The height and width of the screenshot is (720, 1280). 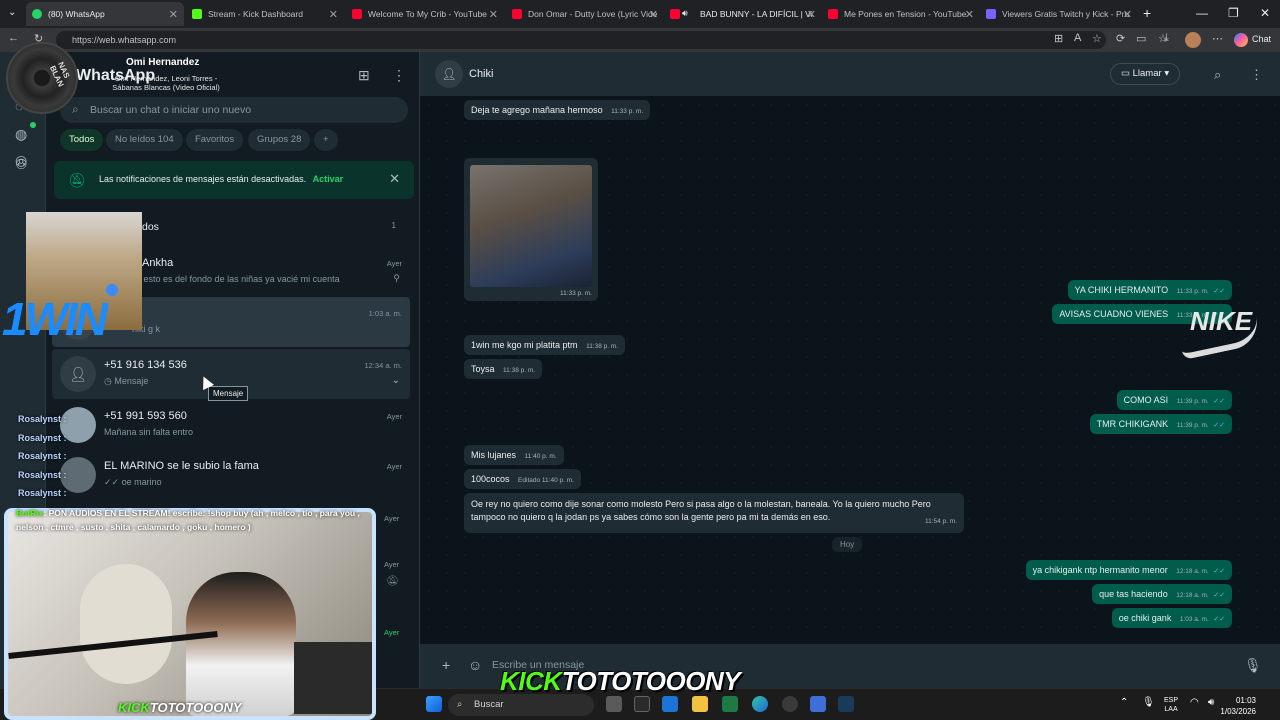 What do you see at coordinates (847, 544) in the screenshot?
I see `date-divider: Hoy` at bounding box center [847, 544].